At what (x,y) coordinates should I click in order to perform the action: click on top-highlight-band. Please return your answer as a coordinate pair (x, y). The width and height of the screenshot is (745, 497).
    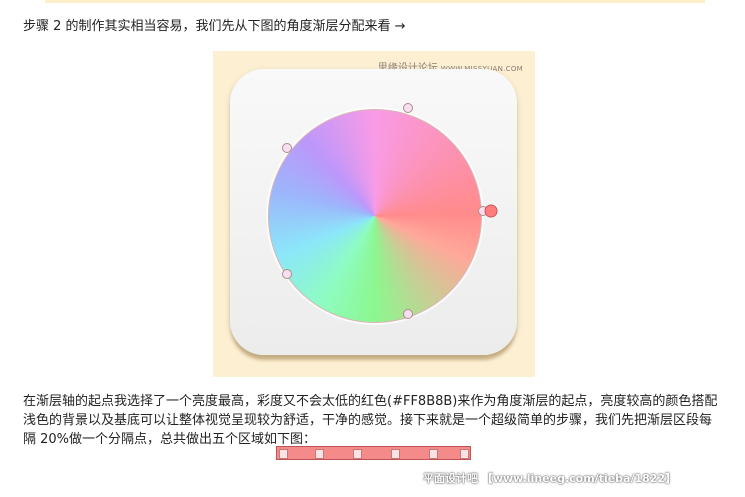
    Looking at the image, I should click on (375, 1).